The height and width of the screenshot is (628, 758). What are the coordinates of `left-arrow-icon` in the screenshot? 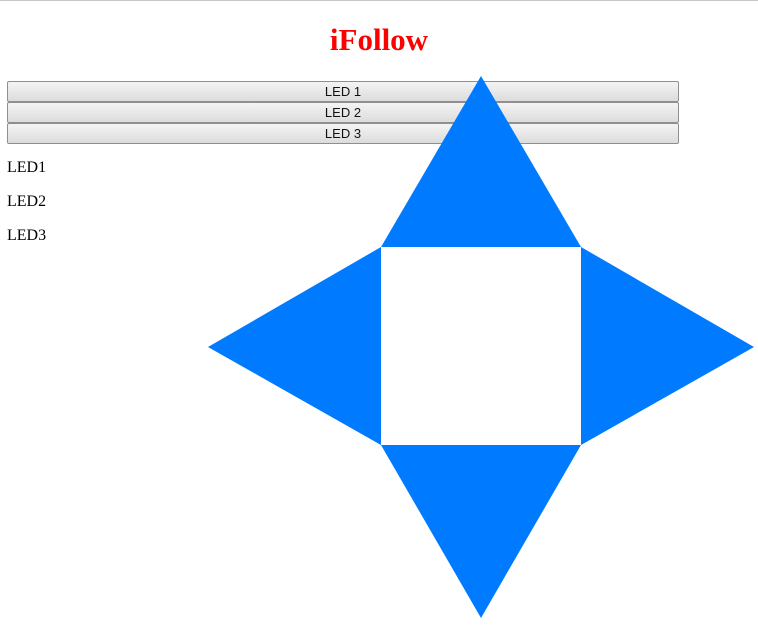 It's located at (294, 346).